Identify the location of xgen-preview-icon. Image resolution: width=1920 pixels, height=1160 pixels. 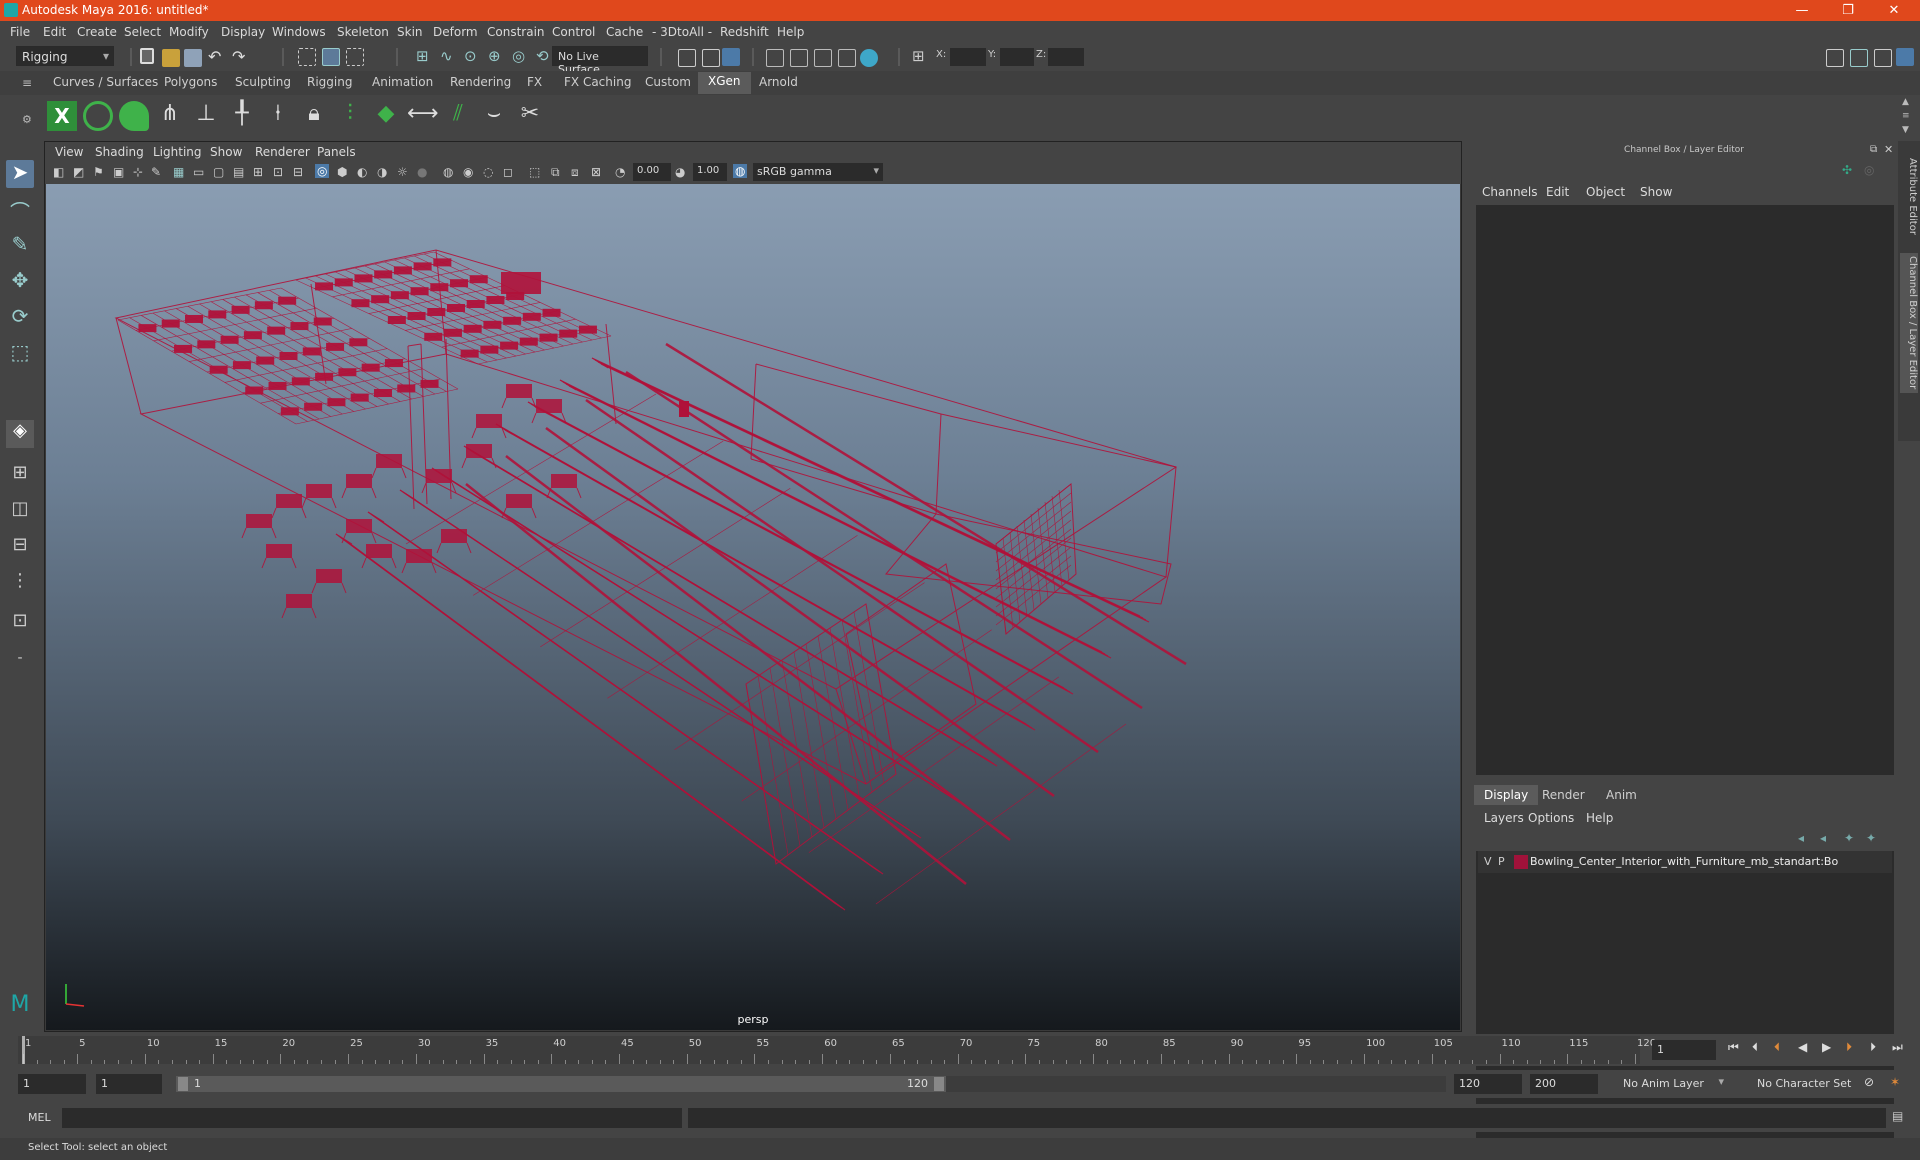
(98, 116).